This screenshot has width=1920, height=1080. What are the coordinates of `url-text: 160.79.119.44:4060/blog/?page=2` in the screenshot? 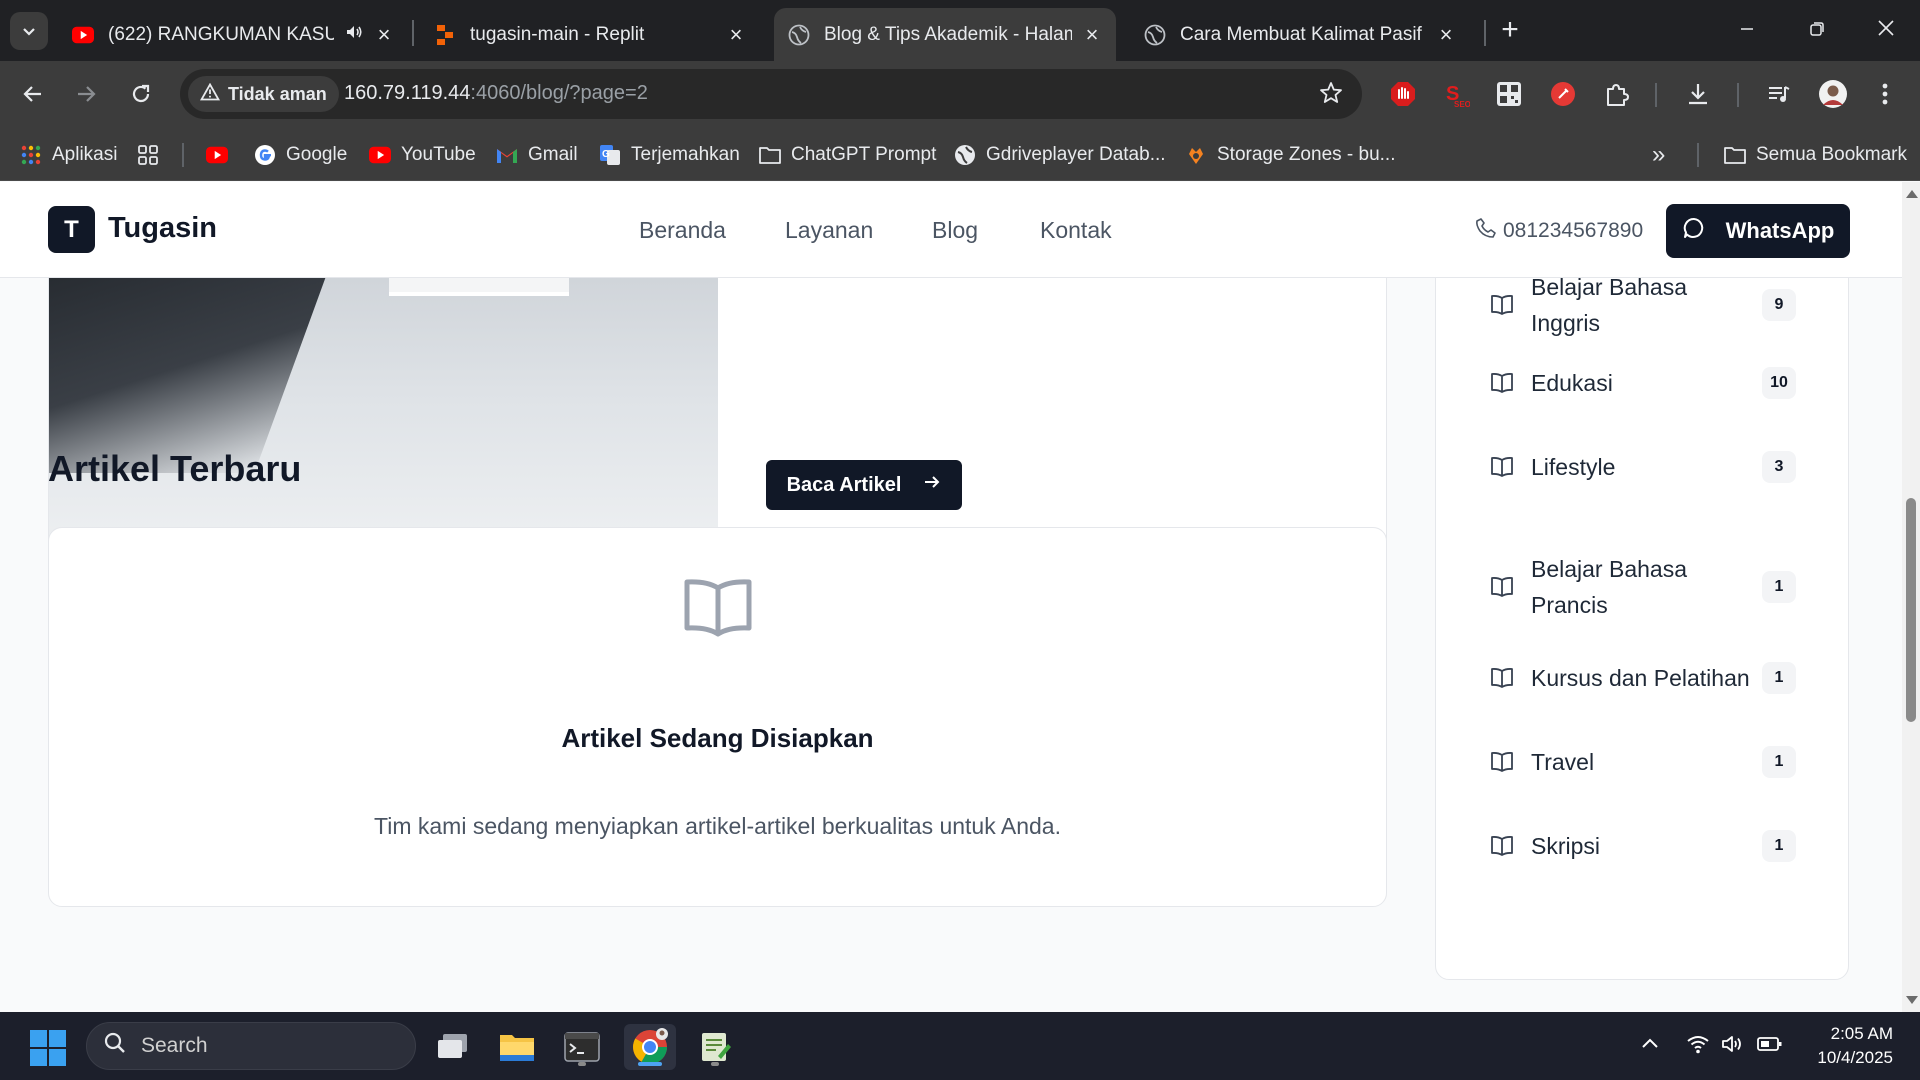 It's located at (496, 93).